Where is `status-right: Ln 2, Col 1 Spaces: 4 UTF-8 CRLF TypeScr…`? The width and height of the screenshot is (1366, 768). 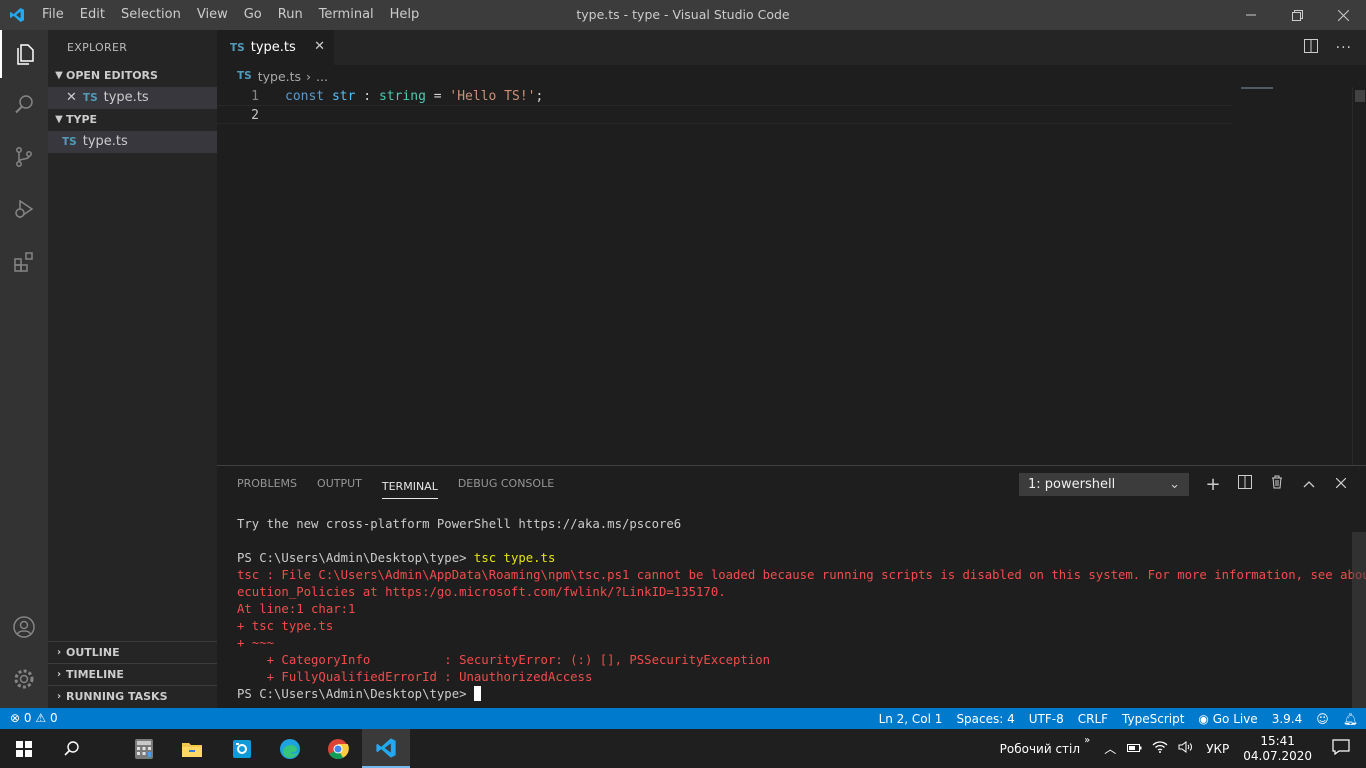 status-right: Ln 2, Col 1 Spaces: 4 UTF-8 CRLF TypeScr… is located at coordinates (1118, 718).